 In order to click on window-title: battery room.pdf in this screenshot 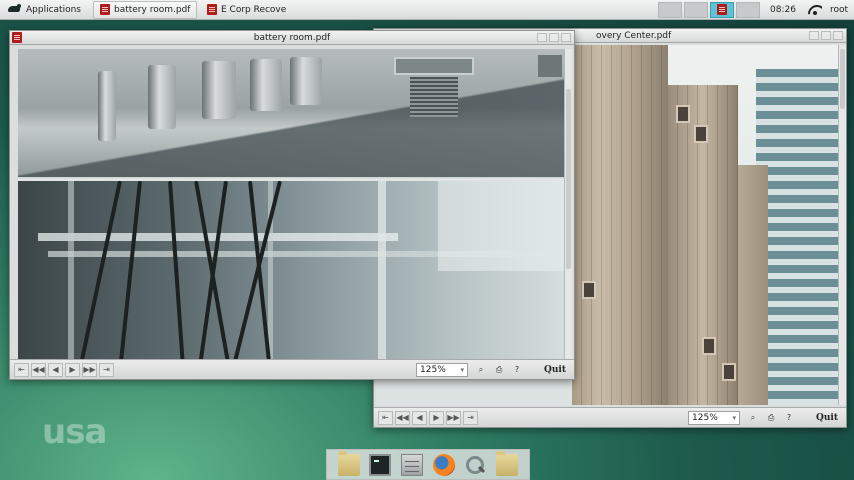, I will do `click(292, 38)`.